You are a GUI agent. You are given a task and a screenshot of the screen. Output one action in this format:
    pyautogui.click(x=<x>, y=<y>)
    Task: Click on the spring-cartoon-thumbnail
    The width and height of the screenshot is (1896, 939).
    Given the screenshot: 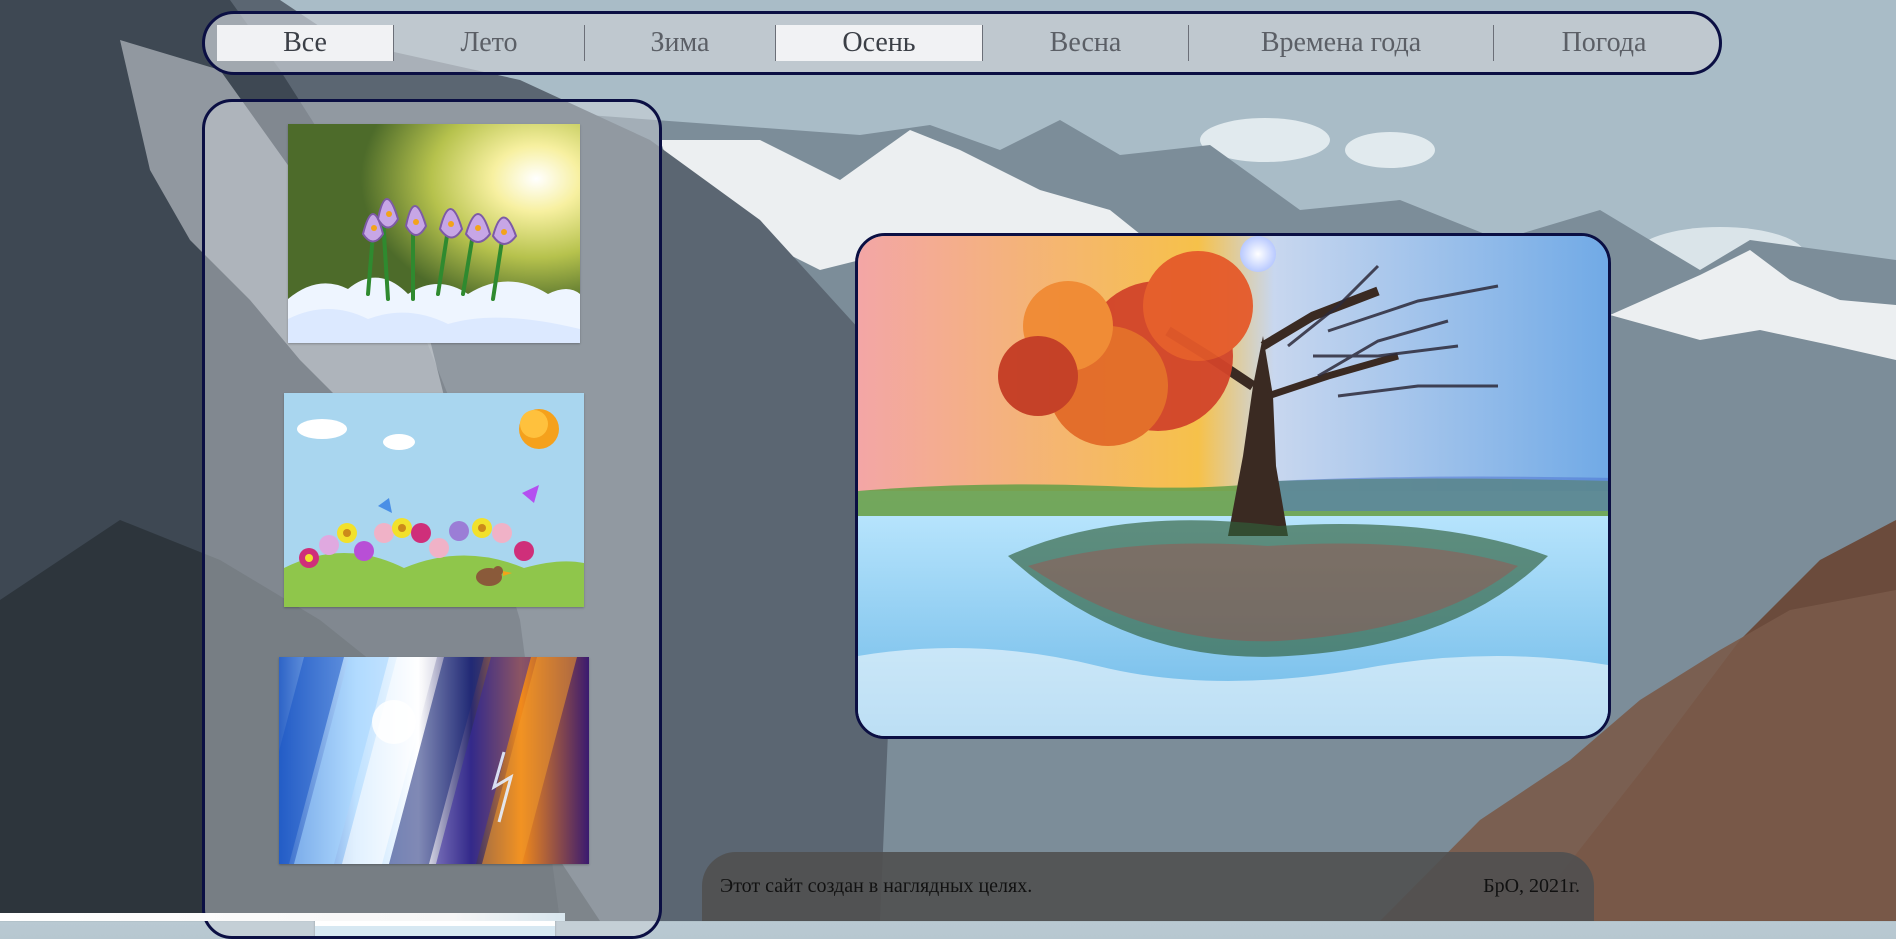 What is the action you would take?
    pyautogui.click(x=434, y=500)
    